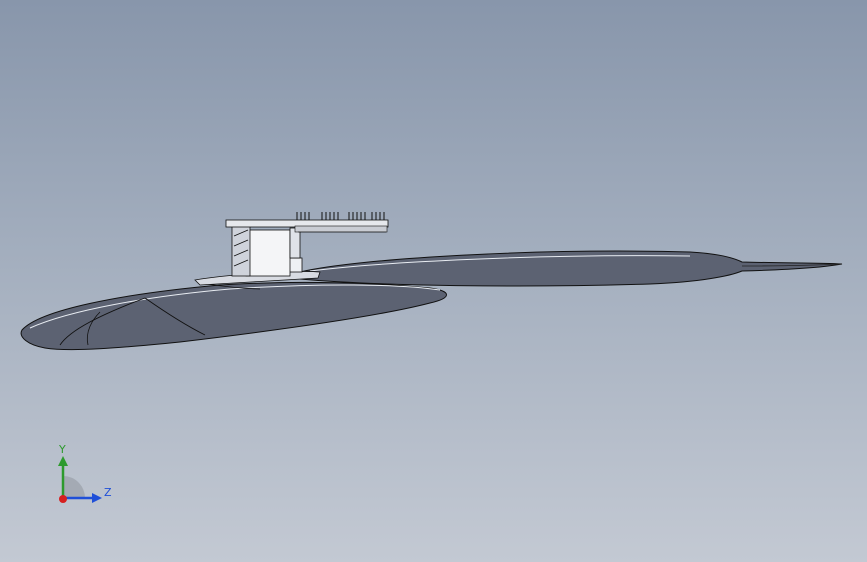 The width and height of the screenshot is (867, 562). What do you see at coordinates (85, 473) in the screenshot?
I see `axis-triad: Y Z` at bounding box center [85, 473].